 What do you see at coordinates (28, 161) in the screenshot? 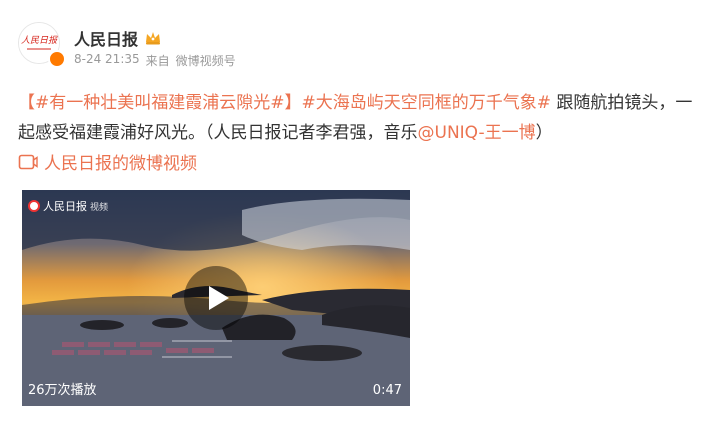
I see `video-icon` at bounding box center [28, 161].